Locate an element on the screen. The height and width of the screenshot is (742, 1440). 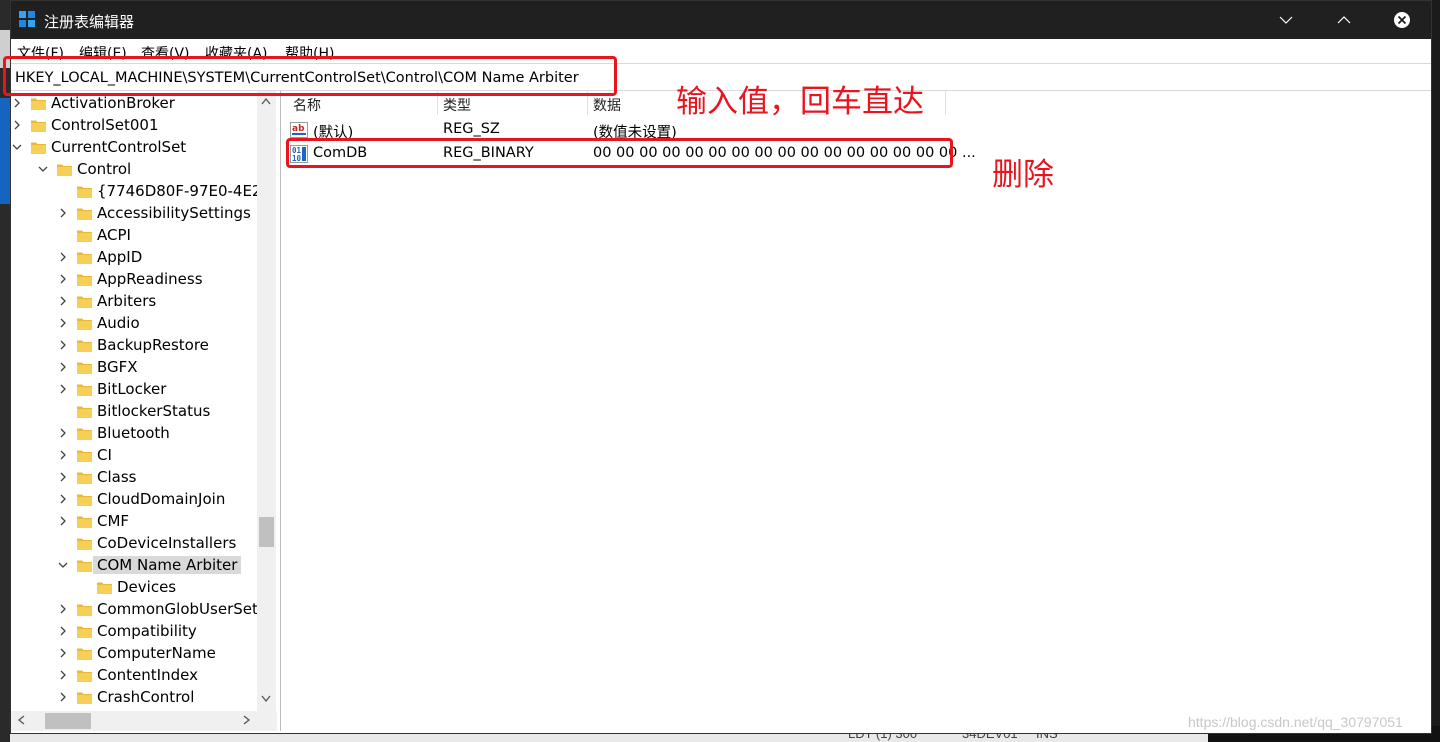
tree-horizontal-scrollbar is located at coordinates (144, 721).